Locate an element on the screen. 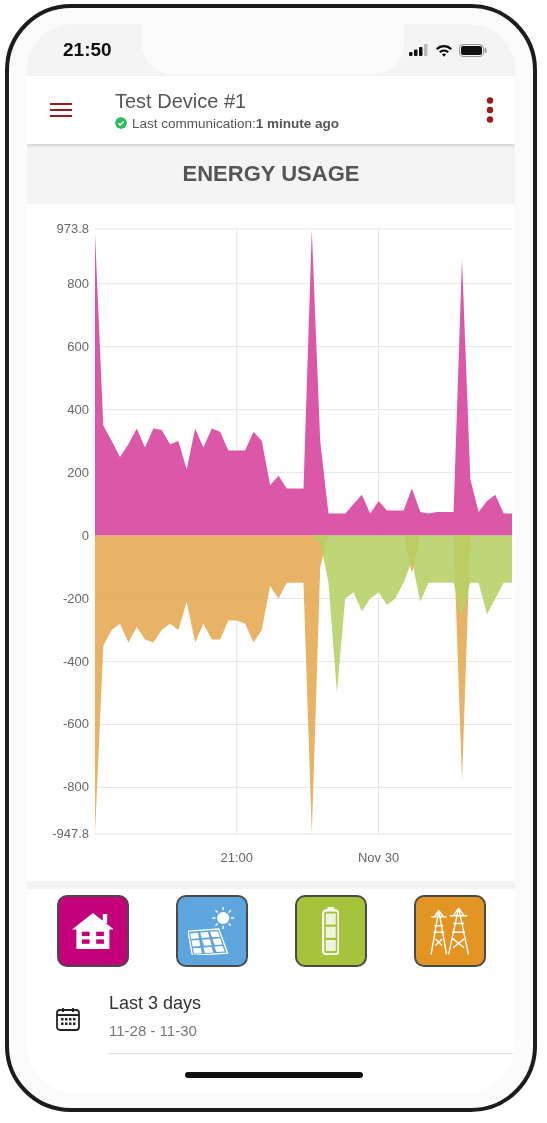  y-axis-label: 200 is located at coordinates (78, 472).